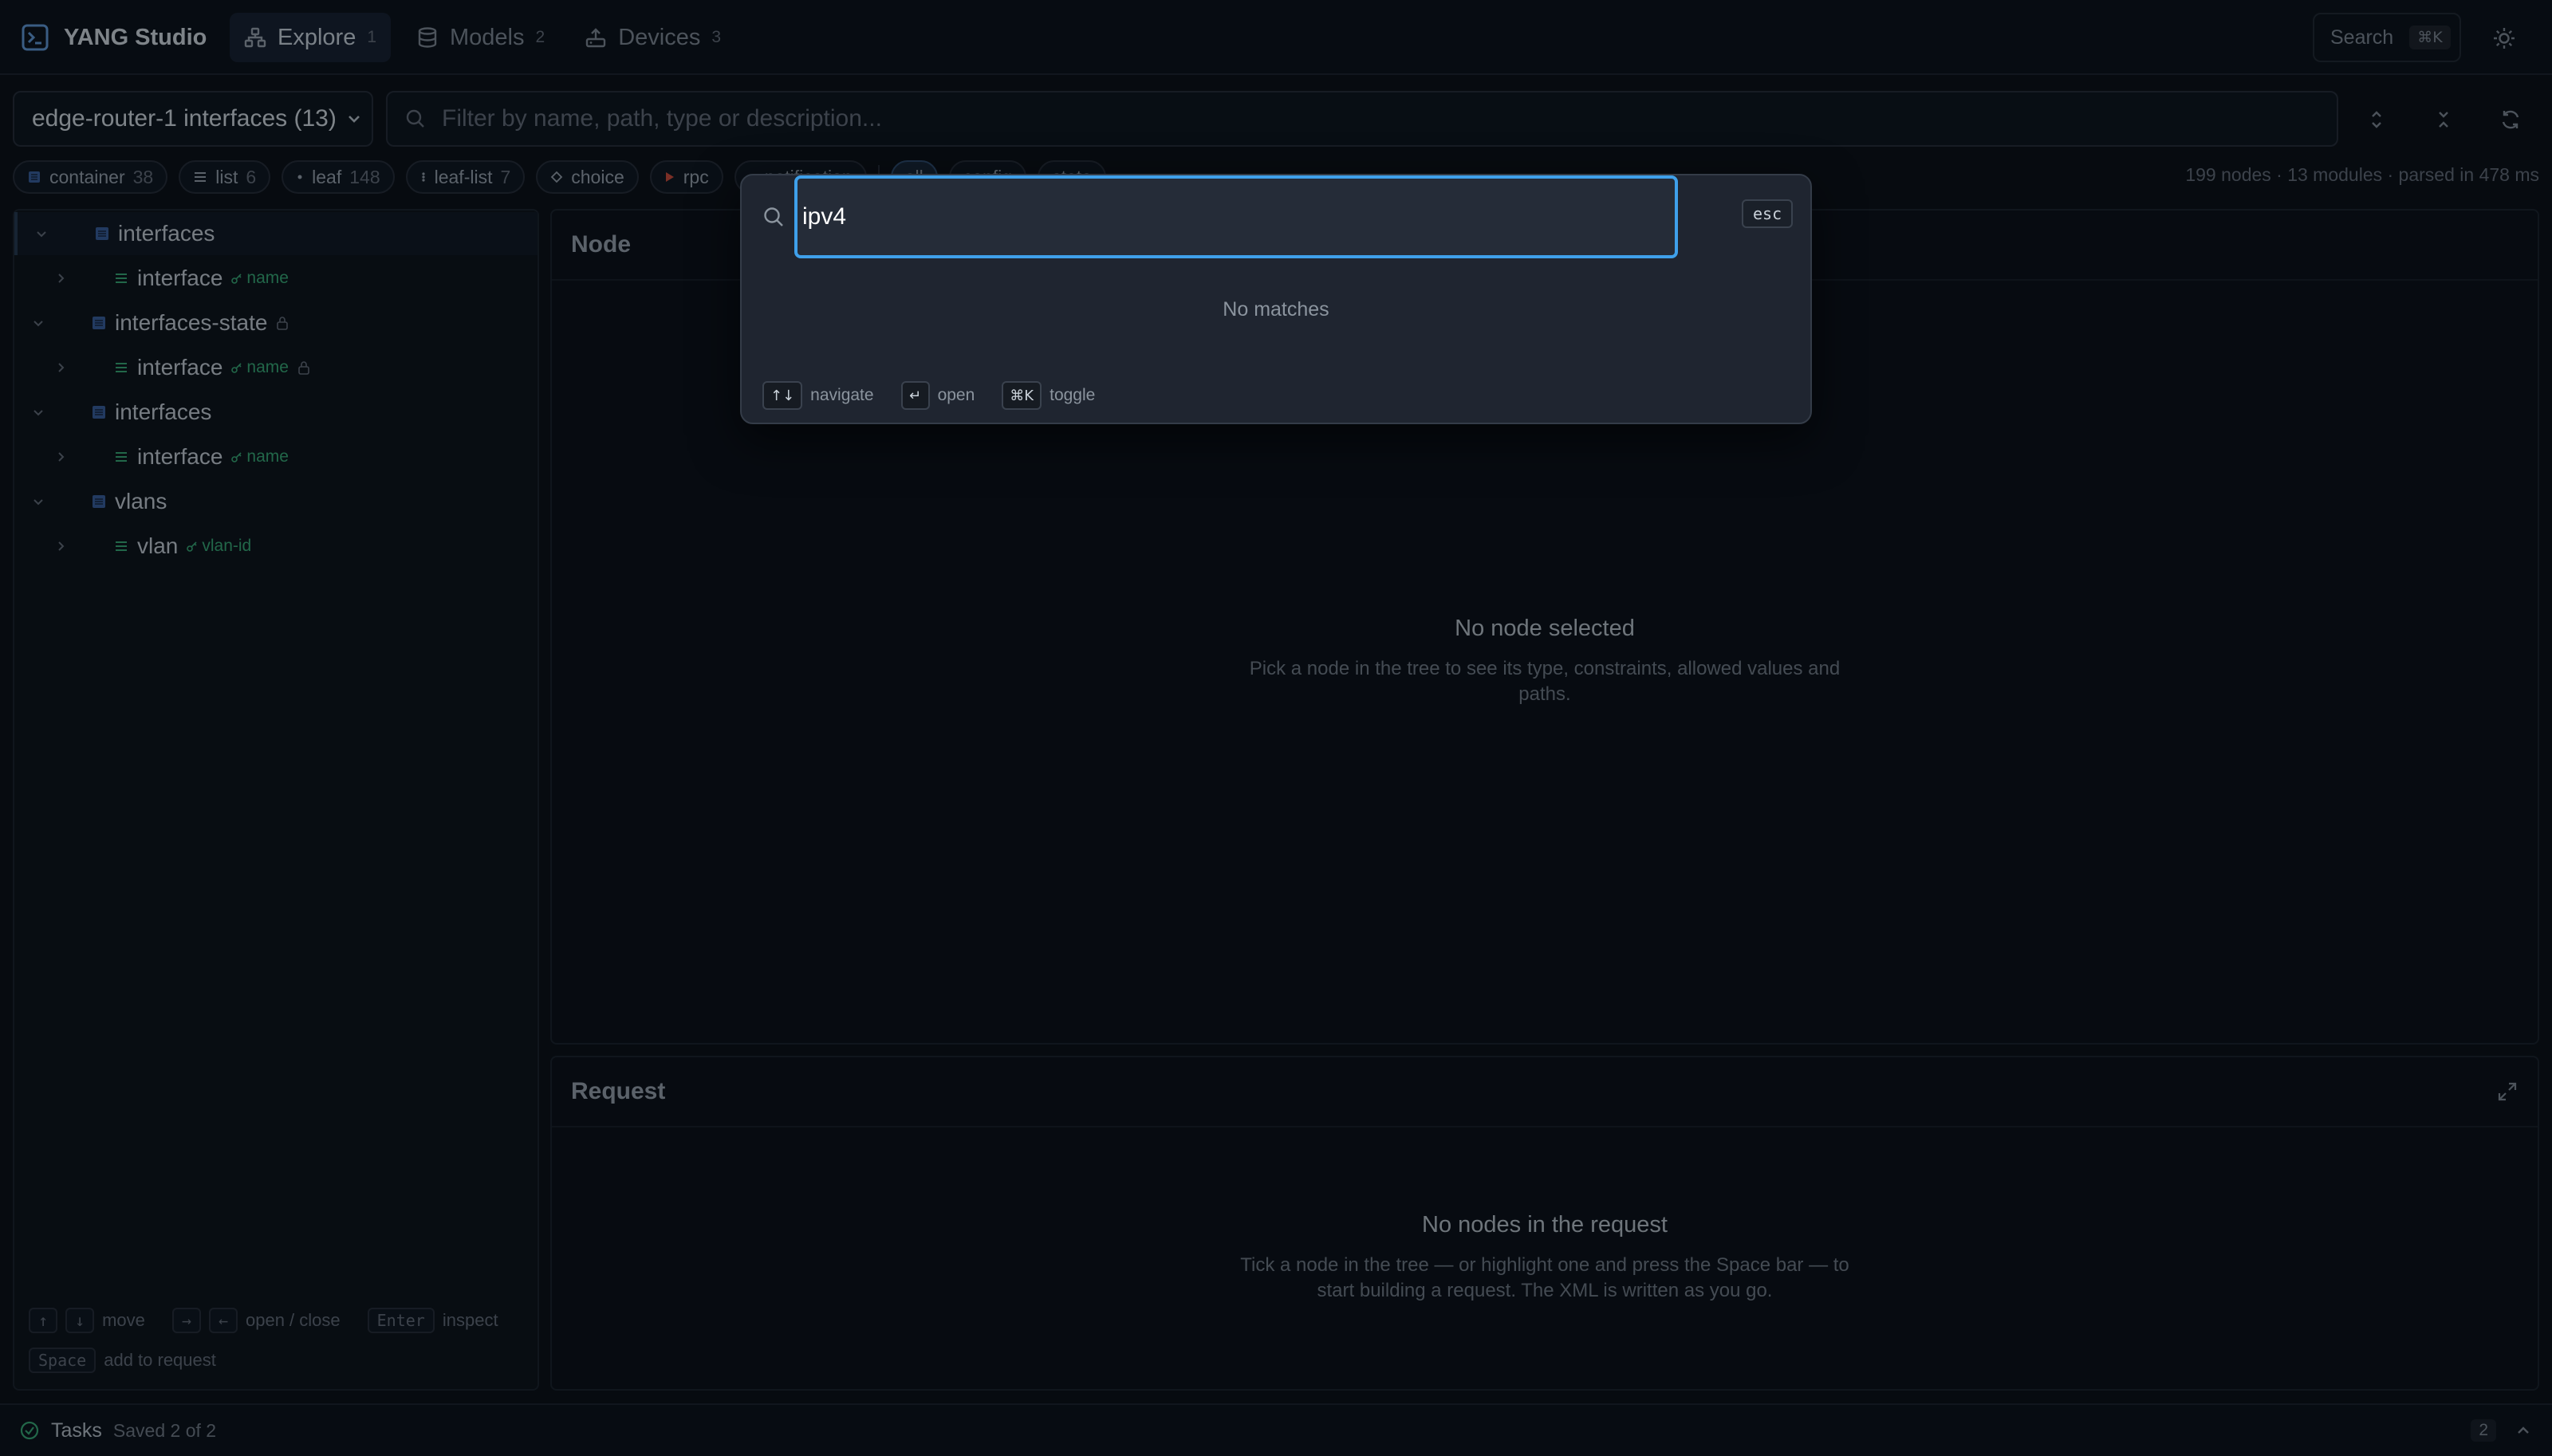  Describe the element at coordinates (1768, 213) in the screenshot. I see `esc-key-hint: esc` at that location.